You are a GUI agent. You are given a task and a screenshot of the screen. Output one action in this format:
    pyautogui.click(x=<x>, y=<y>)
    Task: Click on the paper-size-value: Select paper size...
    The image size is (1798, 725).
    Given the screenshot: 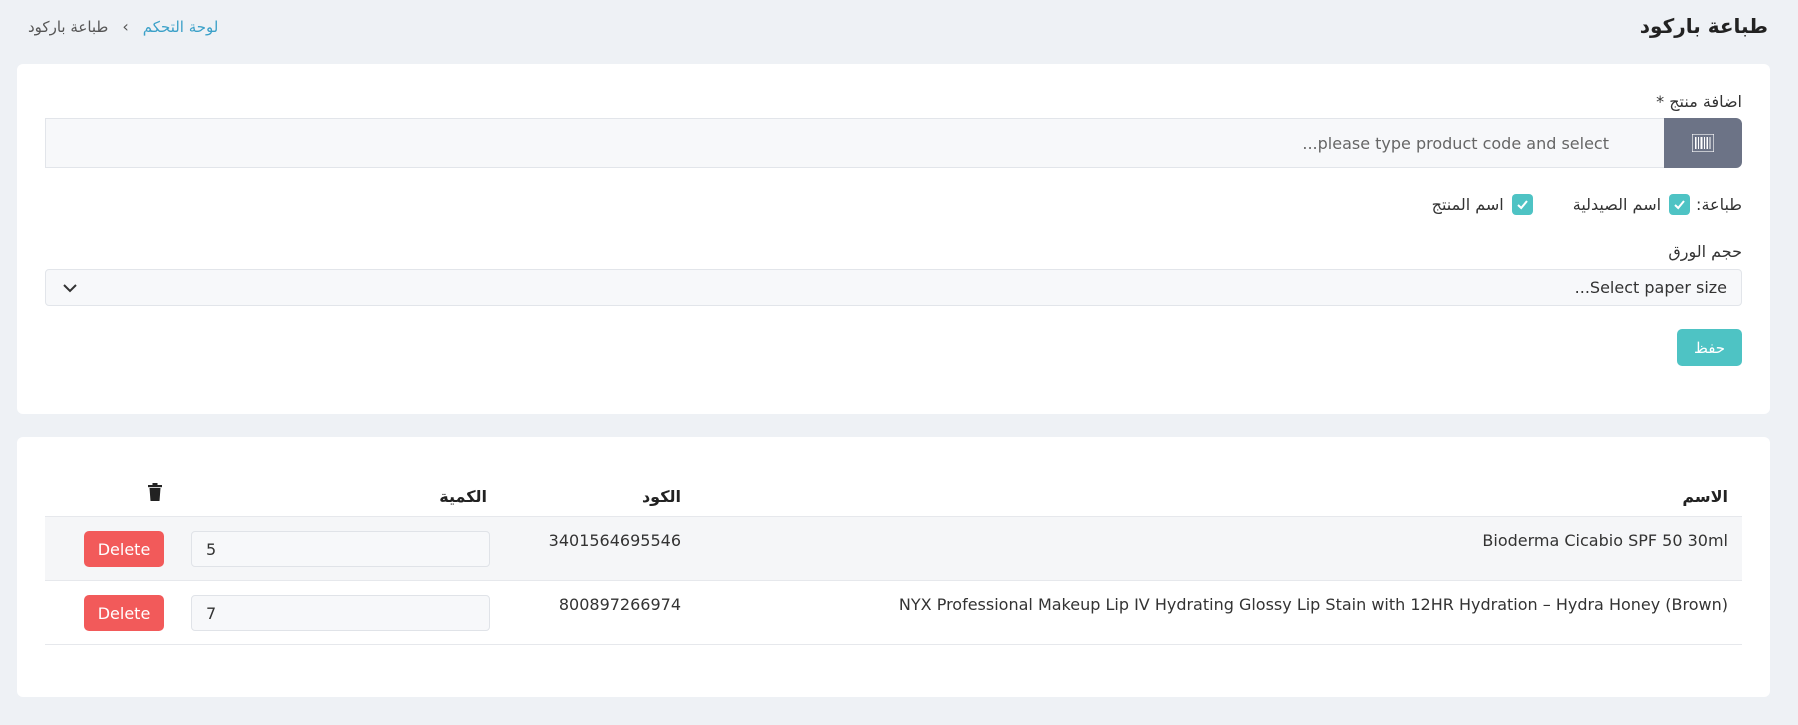 What is the action you would take?
    pyautogui.click(x=1650, y=287)
    